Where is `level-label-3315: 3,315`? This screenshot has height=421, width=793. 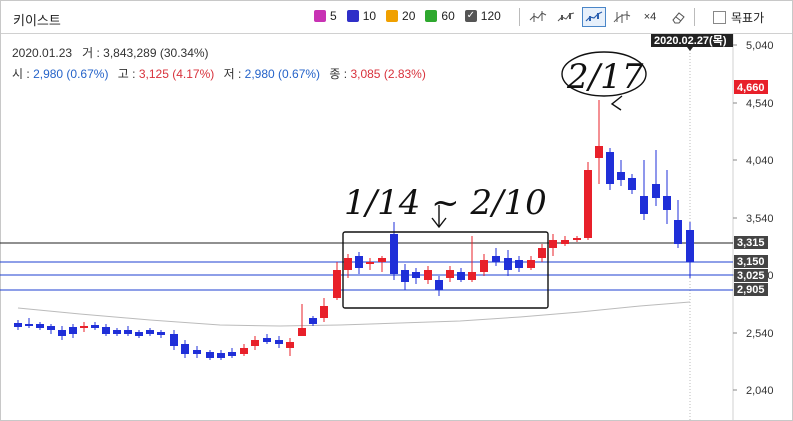
level-label-3315: 3,315 is located at coordinates (751, 243).